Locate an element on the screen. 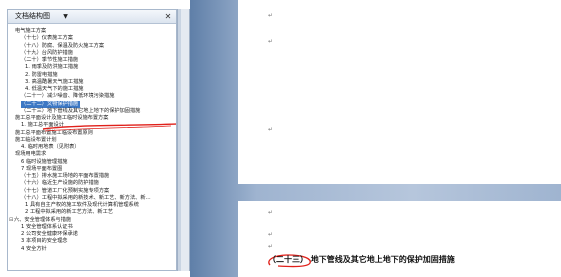 This screenshot has width=561, height=277. outline-item: （十八）防腐、保温及防火施工方案 is located at coordinates (62, 46).